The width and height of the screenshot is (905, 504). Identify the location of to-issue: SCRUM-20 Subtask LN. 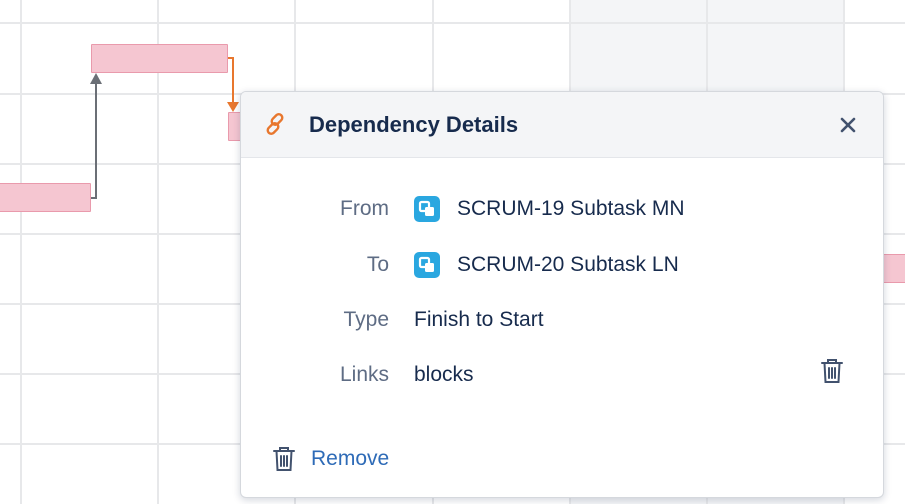
(546, 265).